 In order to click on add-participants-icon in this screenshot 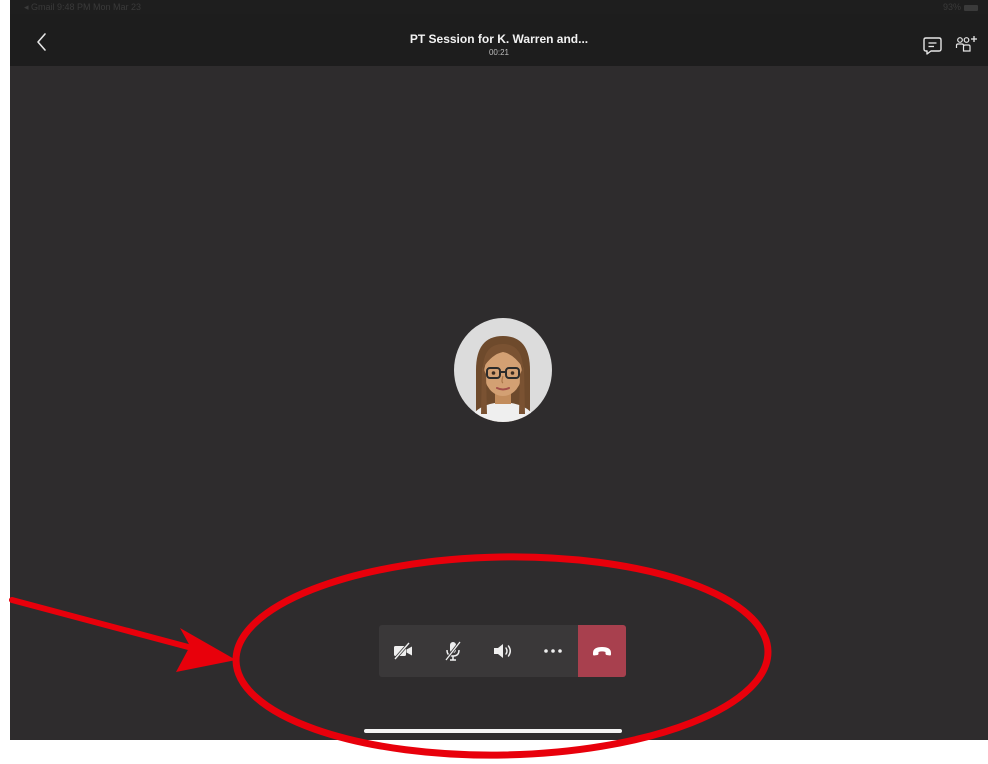, I will do `click(966, 44)`.